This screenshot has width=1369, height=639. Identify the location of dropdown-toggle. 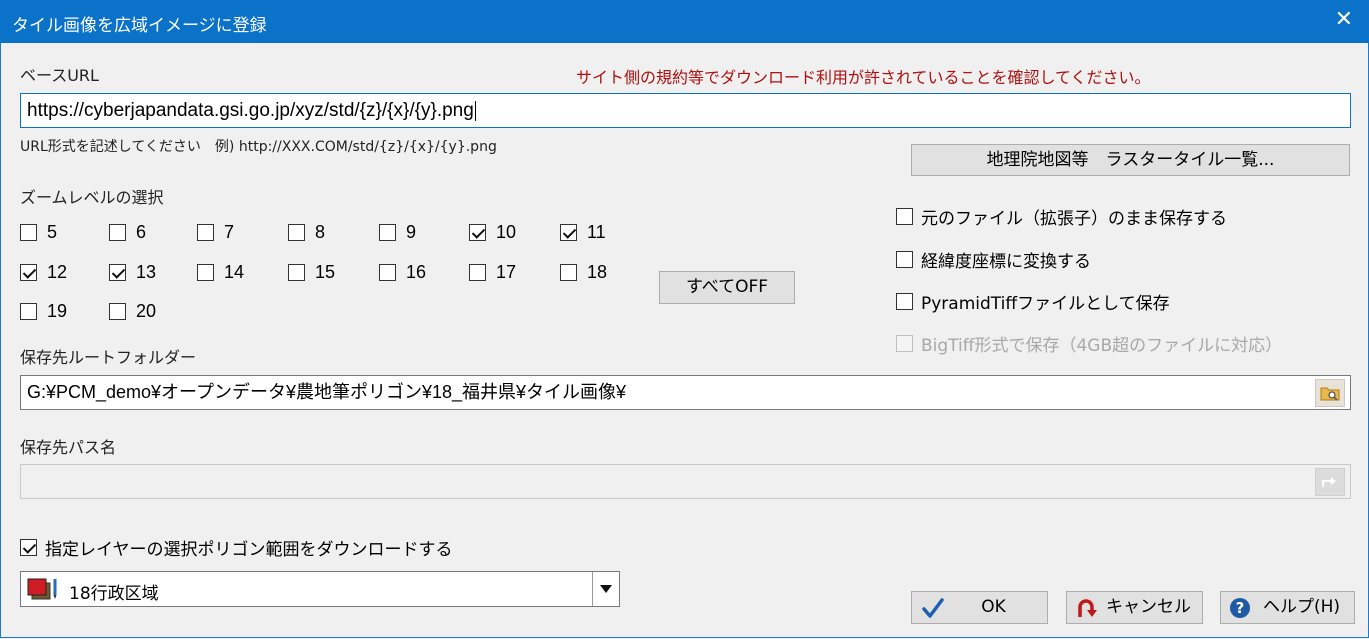
(605, 589).